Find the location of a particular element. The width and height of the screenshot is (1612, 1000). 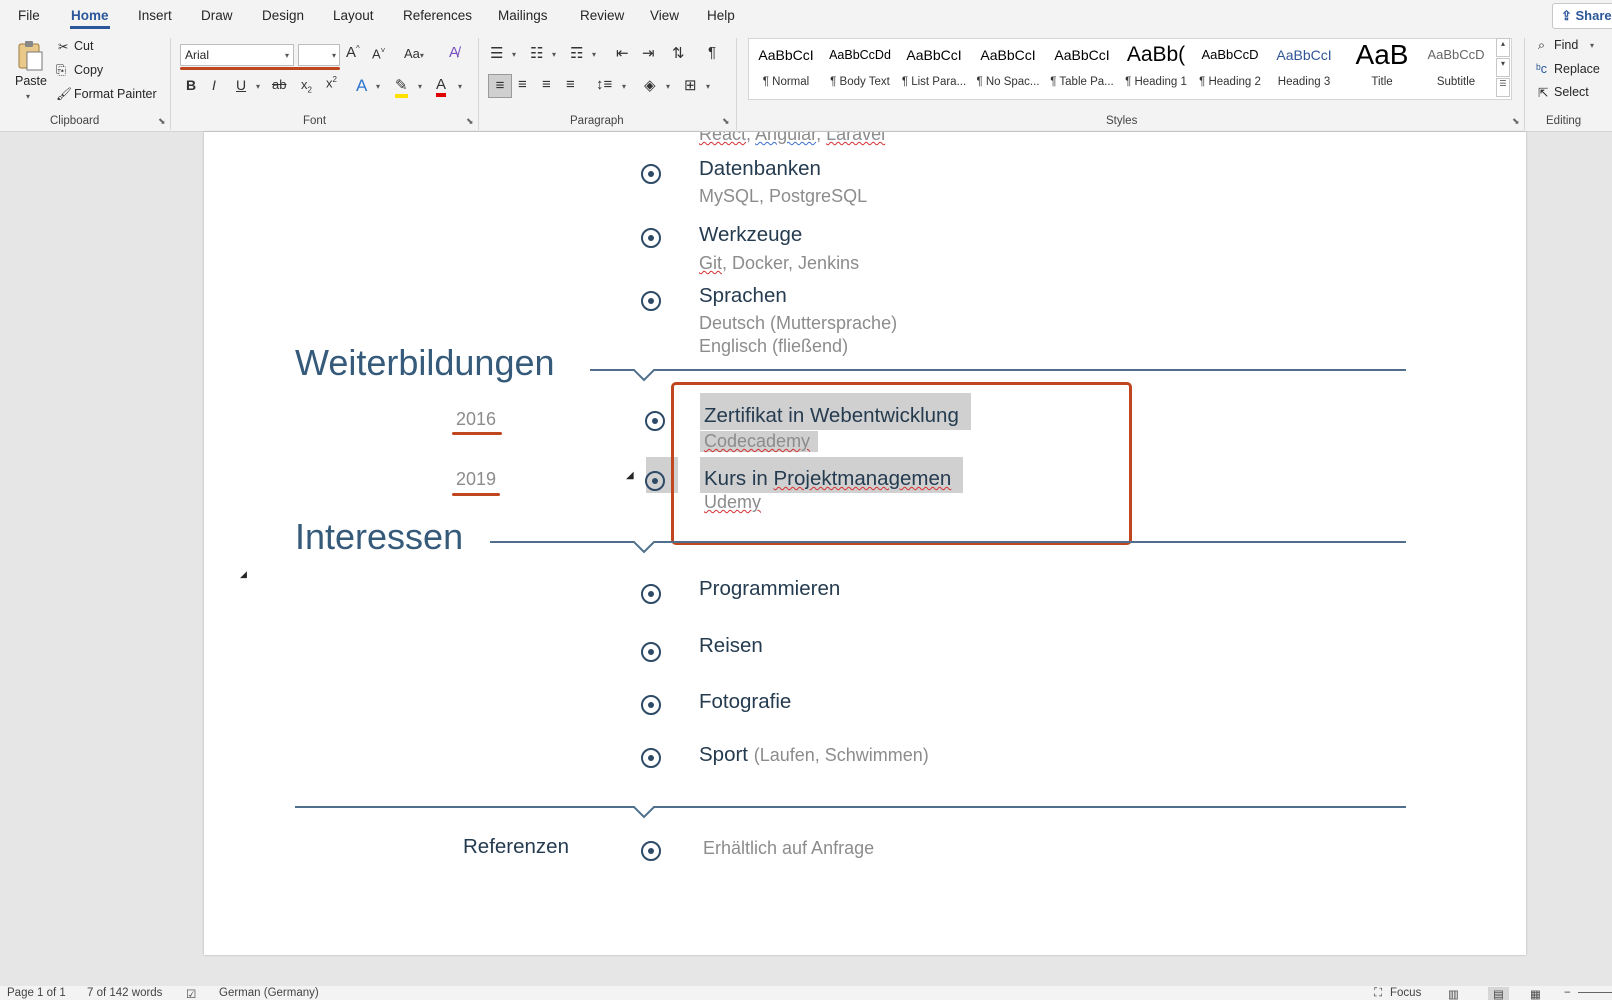

select-button: Select is located at coordinates (1571, 92).